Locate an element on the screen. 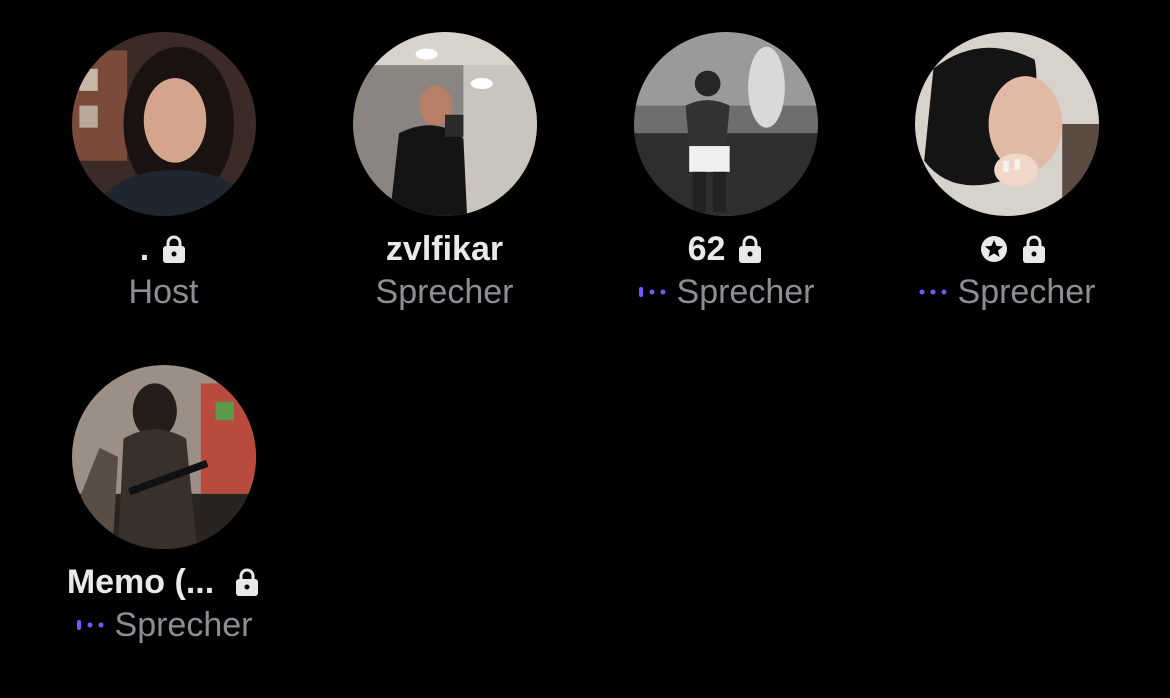 This screenshot has height=698, width=1170. participant-card: Sprecher is located at coordinates (1006, 198).